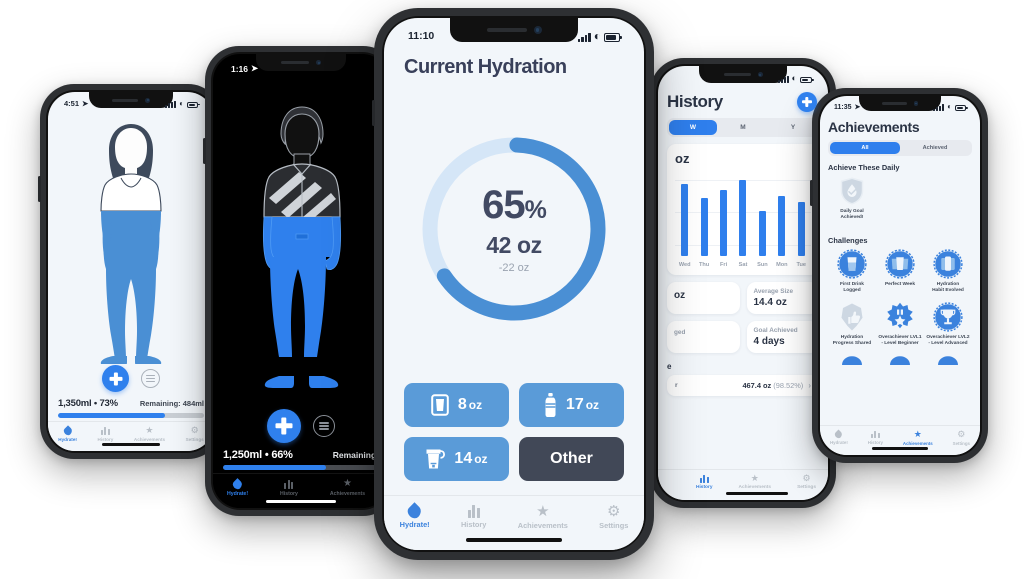 Image resolution: width=1024 pixels, height=579 pixels. What do you see at coordinates (470, 404) in the screenshot?
I see `quick-add-value: 8 oz` at bounding box center [470, 404].